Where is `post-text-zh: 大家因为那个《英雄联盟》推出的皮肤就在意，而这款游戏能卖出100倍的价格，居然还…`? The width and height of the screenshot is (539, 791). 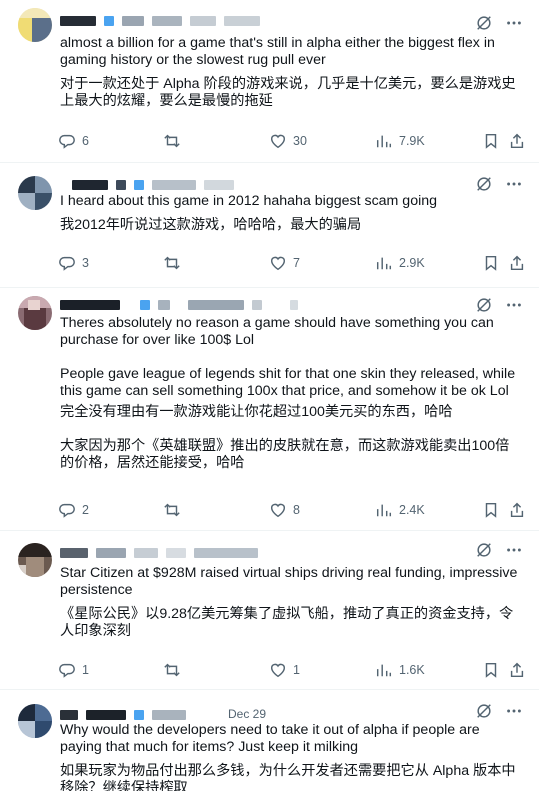
post-text-zh: 大家因为那个《英雄联盟》推出的皮肤就在意，而这款游戏能卖出100倍的价格，居然还… is located at coordinates (285, 454).